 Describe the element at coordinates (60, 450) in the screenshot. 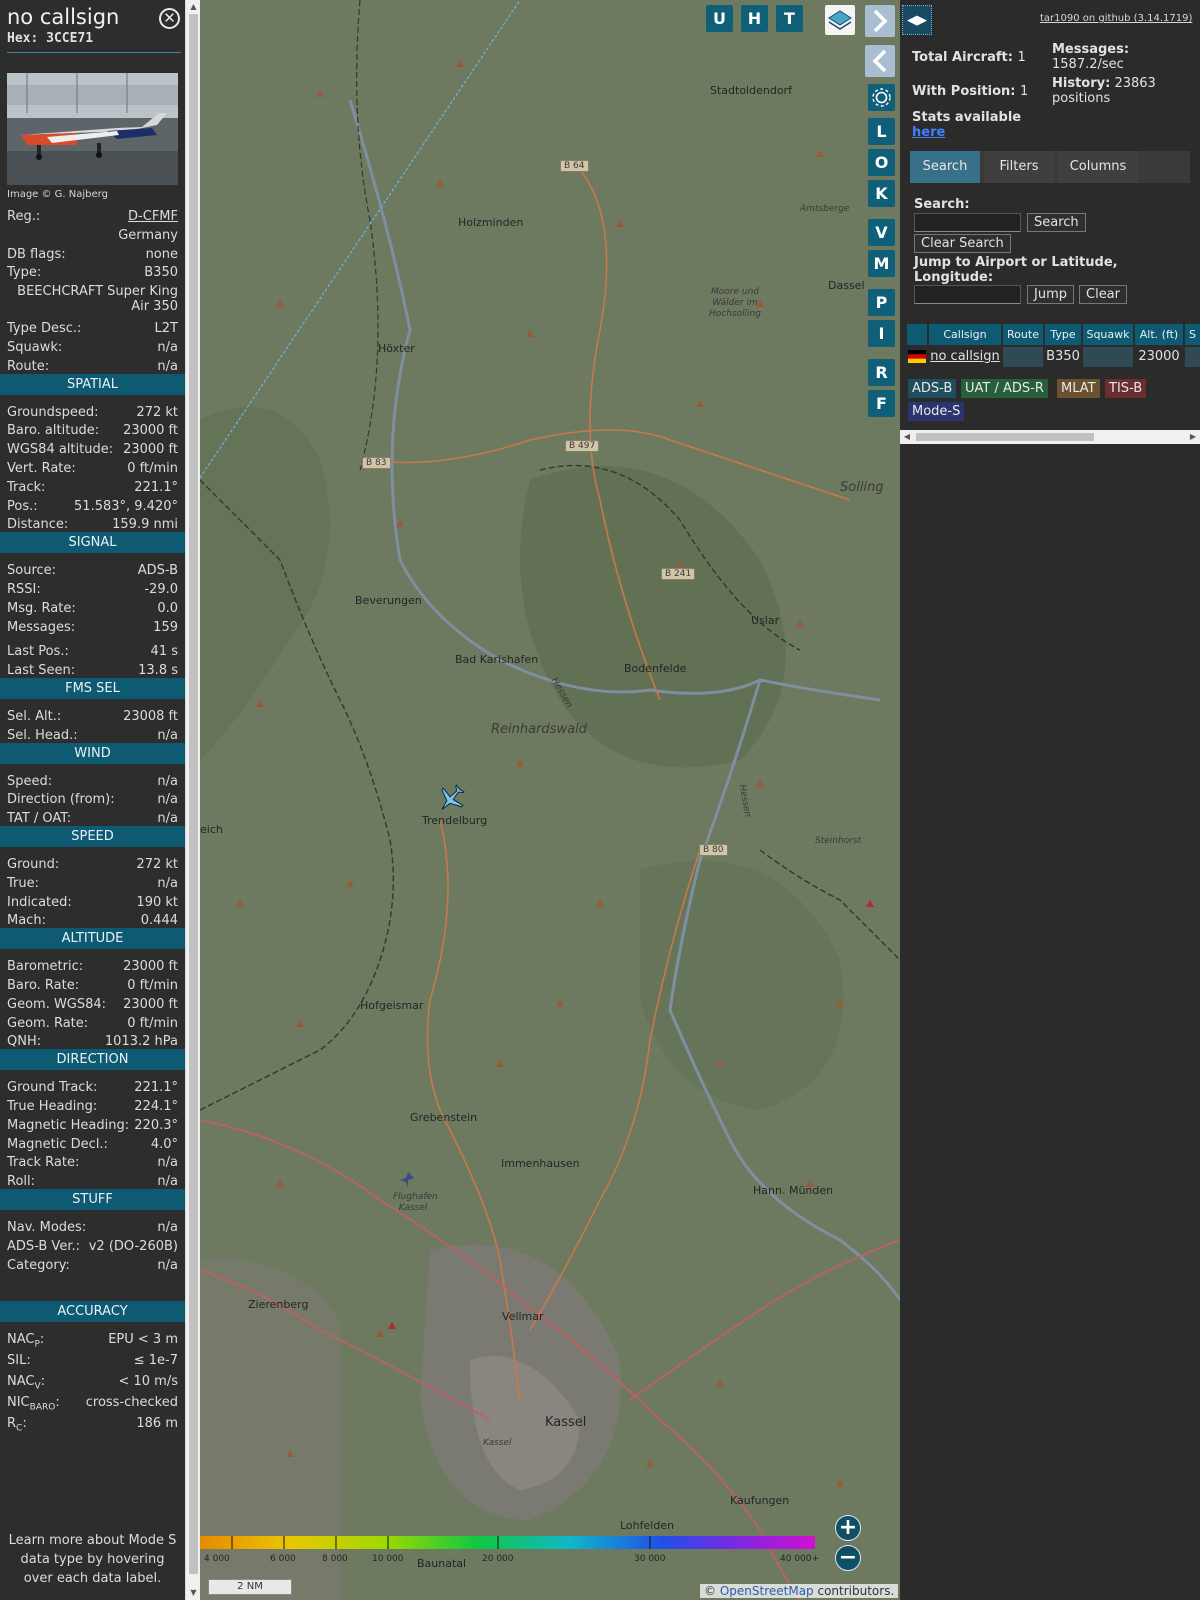

I see `info-row-label: WGS84 altitude:` at that location.